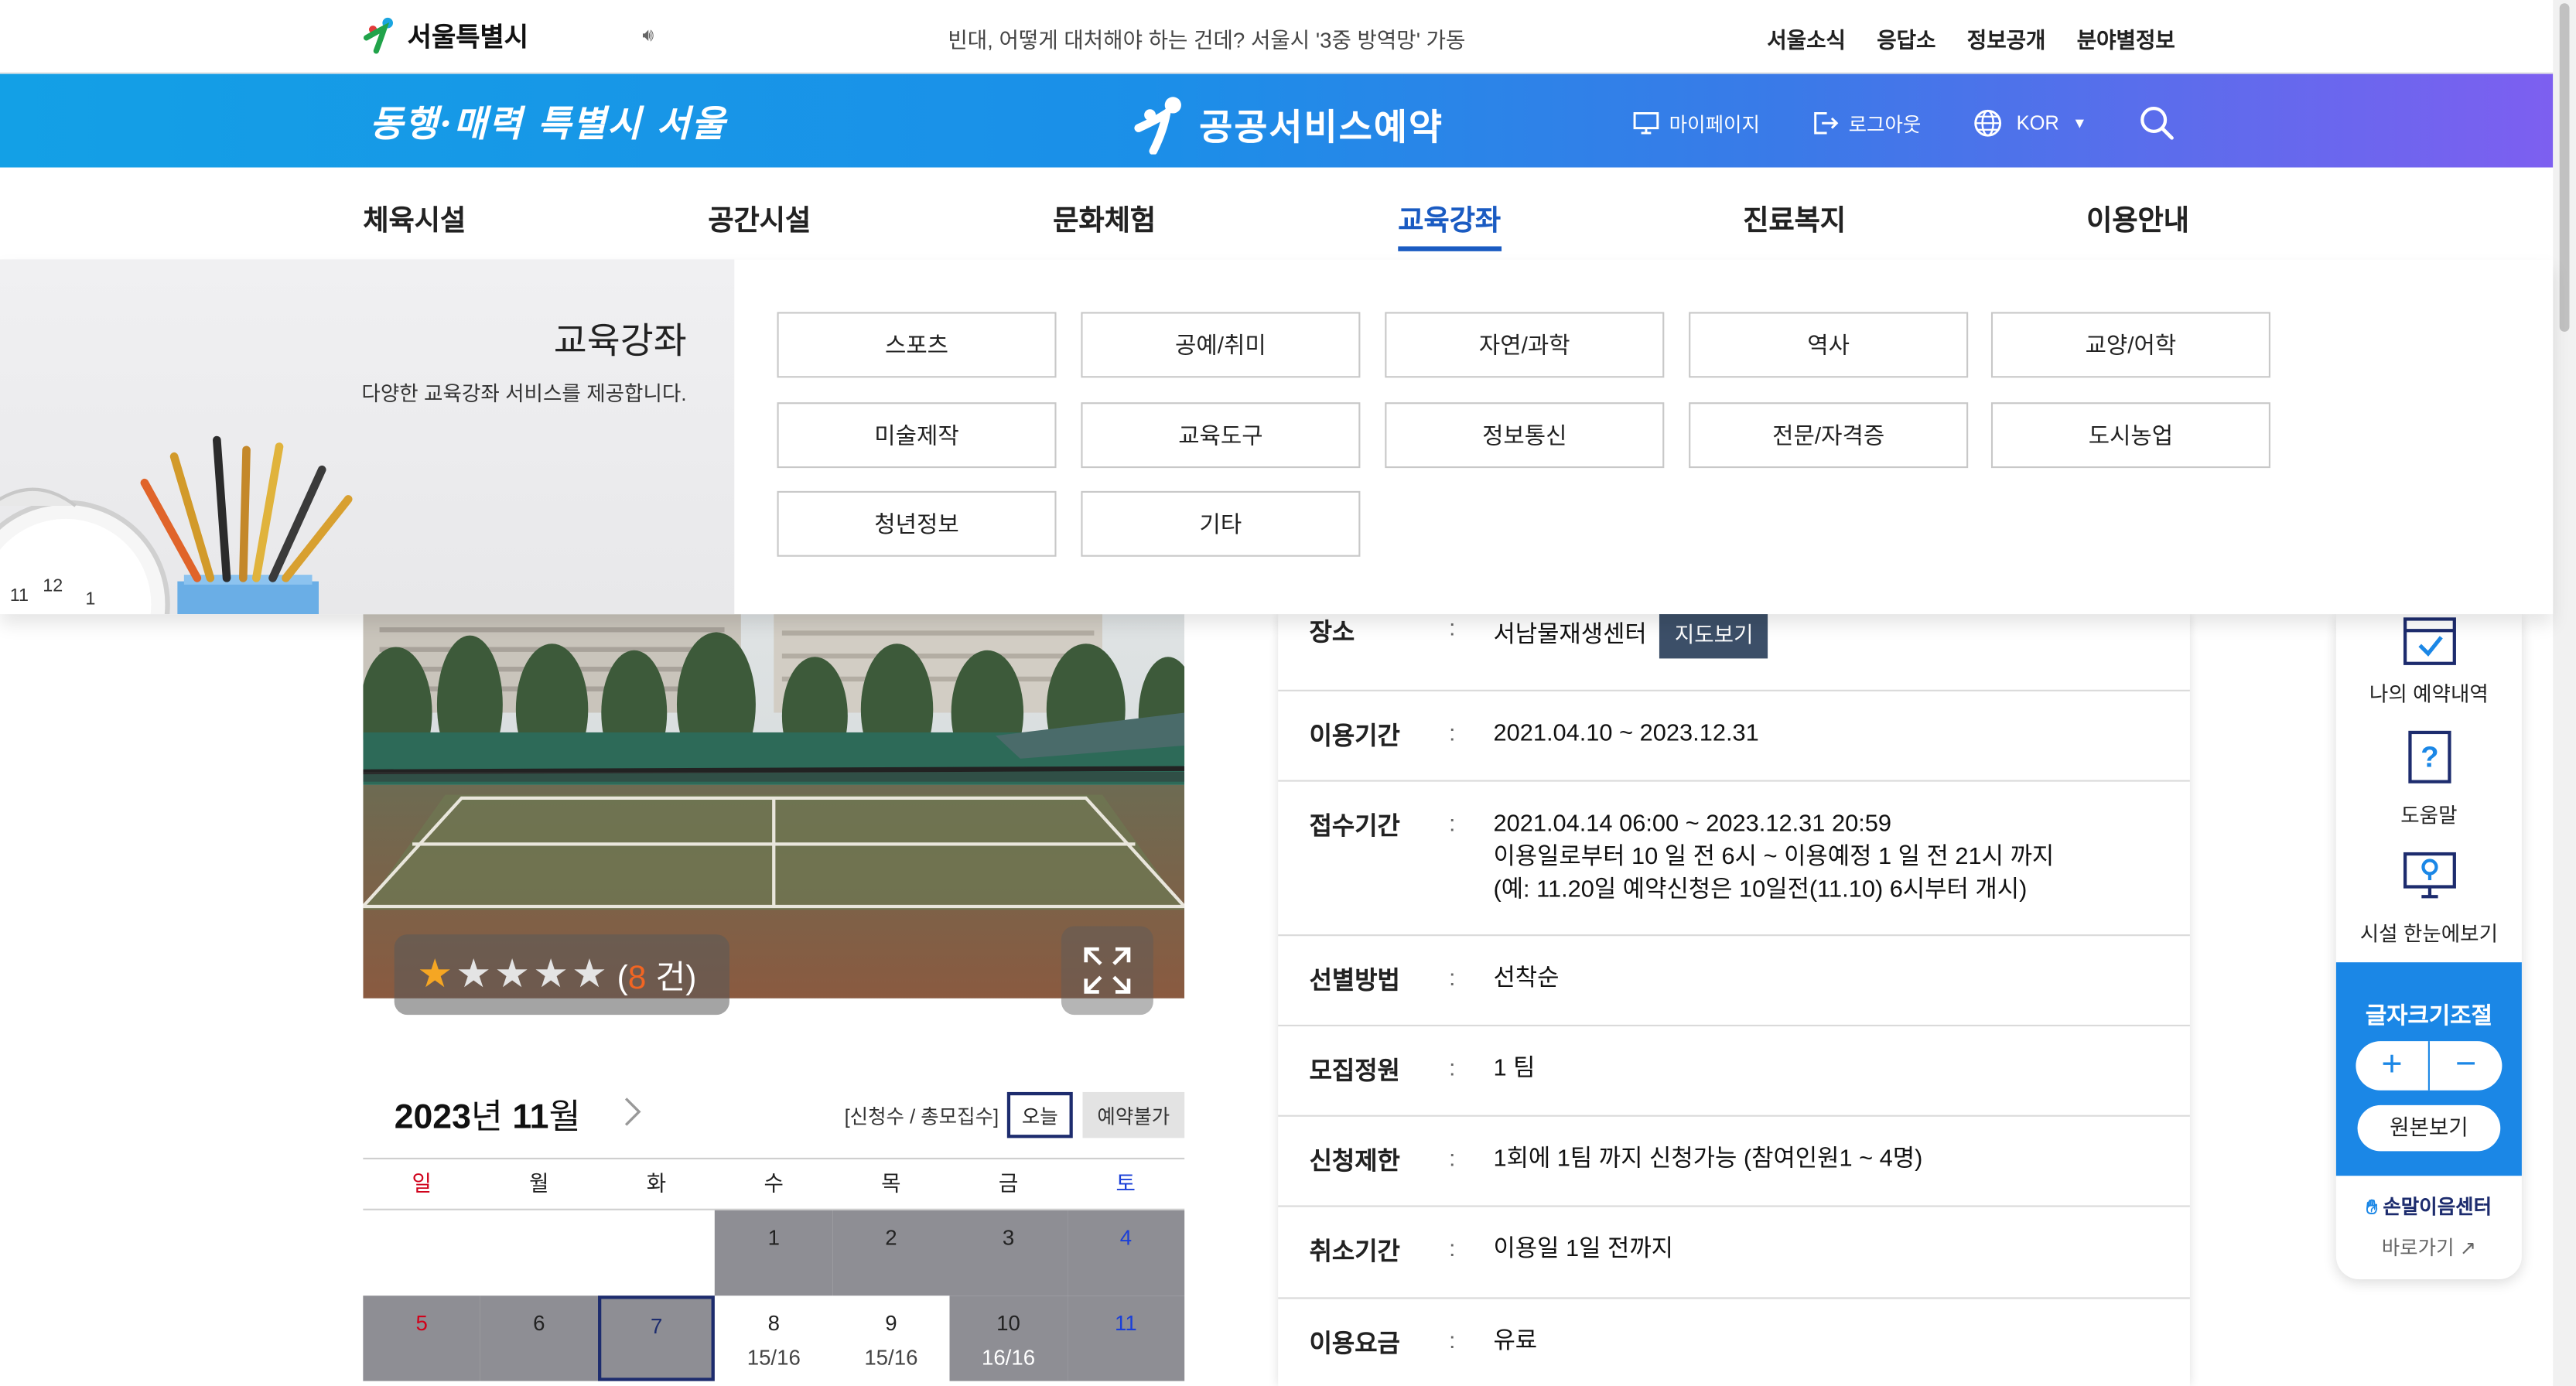 The height and width of the screenshot is (1386, 2576). Describe the element at coordinates (2391, 1066) in the screenshot. I see `font-increase-button: +` at that location.